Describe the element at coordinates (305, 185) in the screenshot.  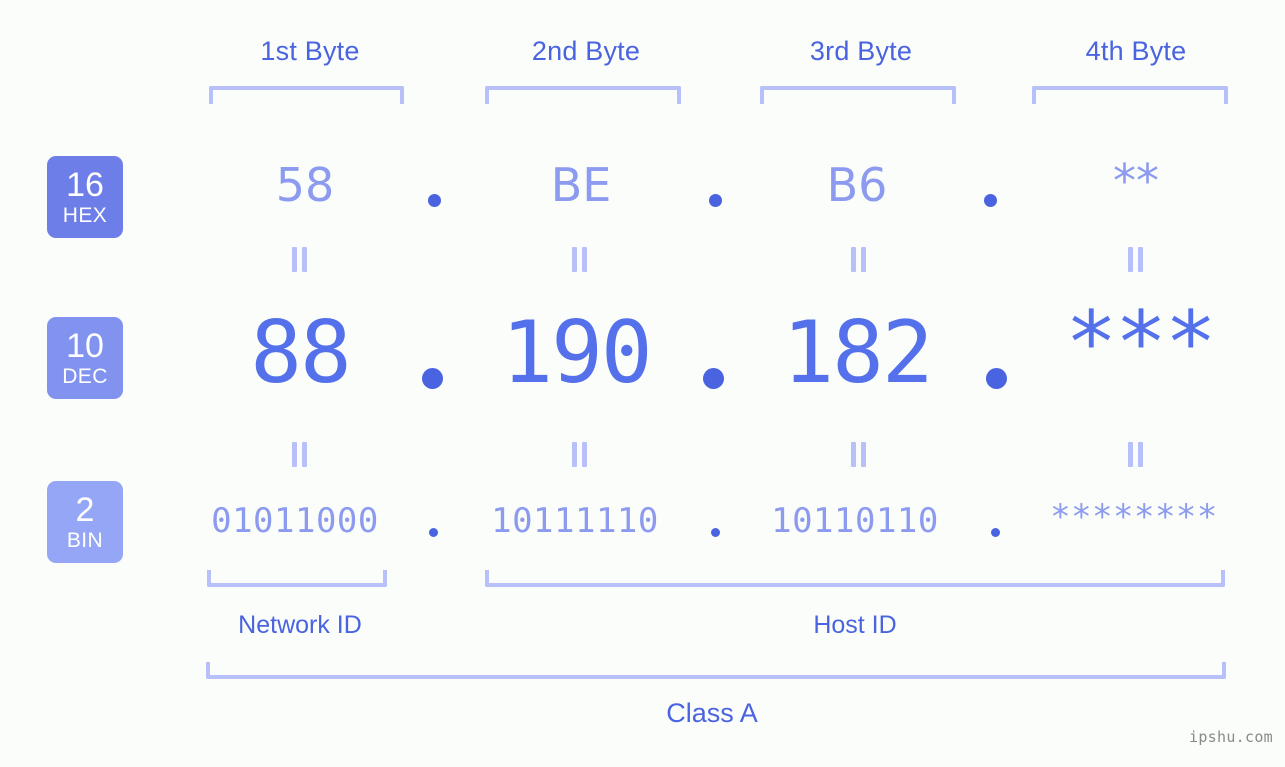
I see `hex-byte-1: 58` at that location.